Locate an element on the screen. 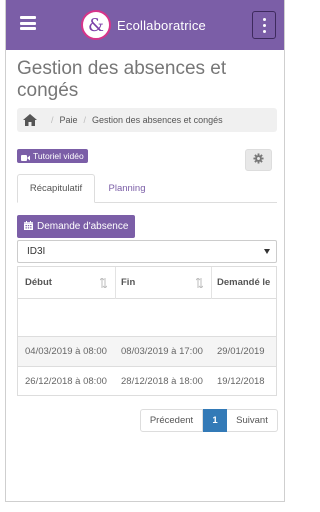 Image resolution: width=320 pixels, height=512 pixels. cell-debut: 04/03/2019 à 08:00 is located at coordinates (66, 351).